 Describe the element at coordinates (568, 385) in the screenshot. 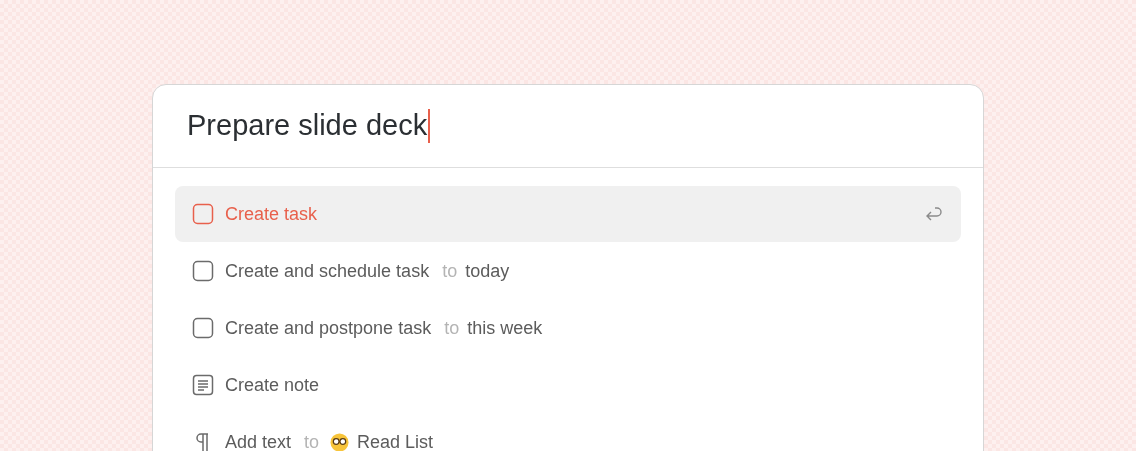

I see `command-item: Create note` at that location.